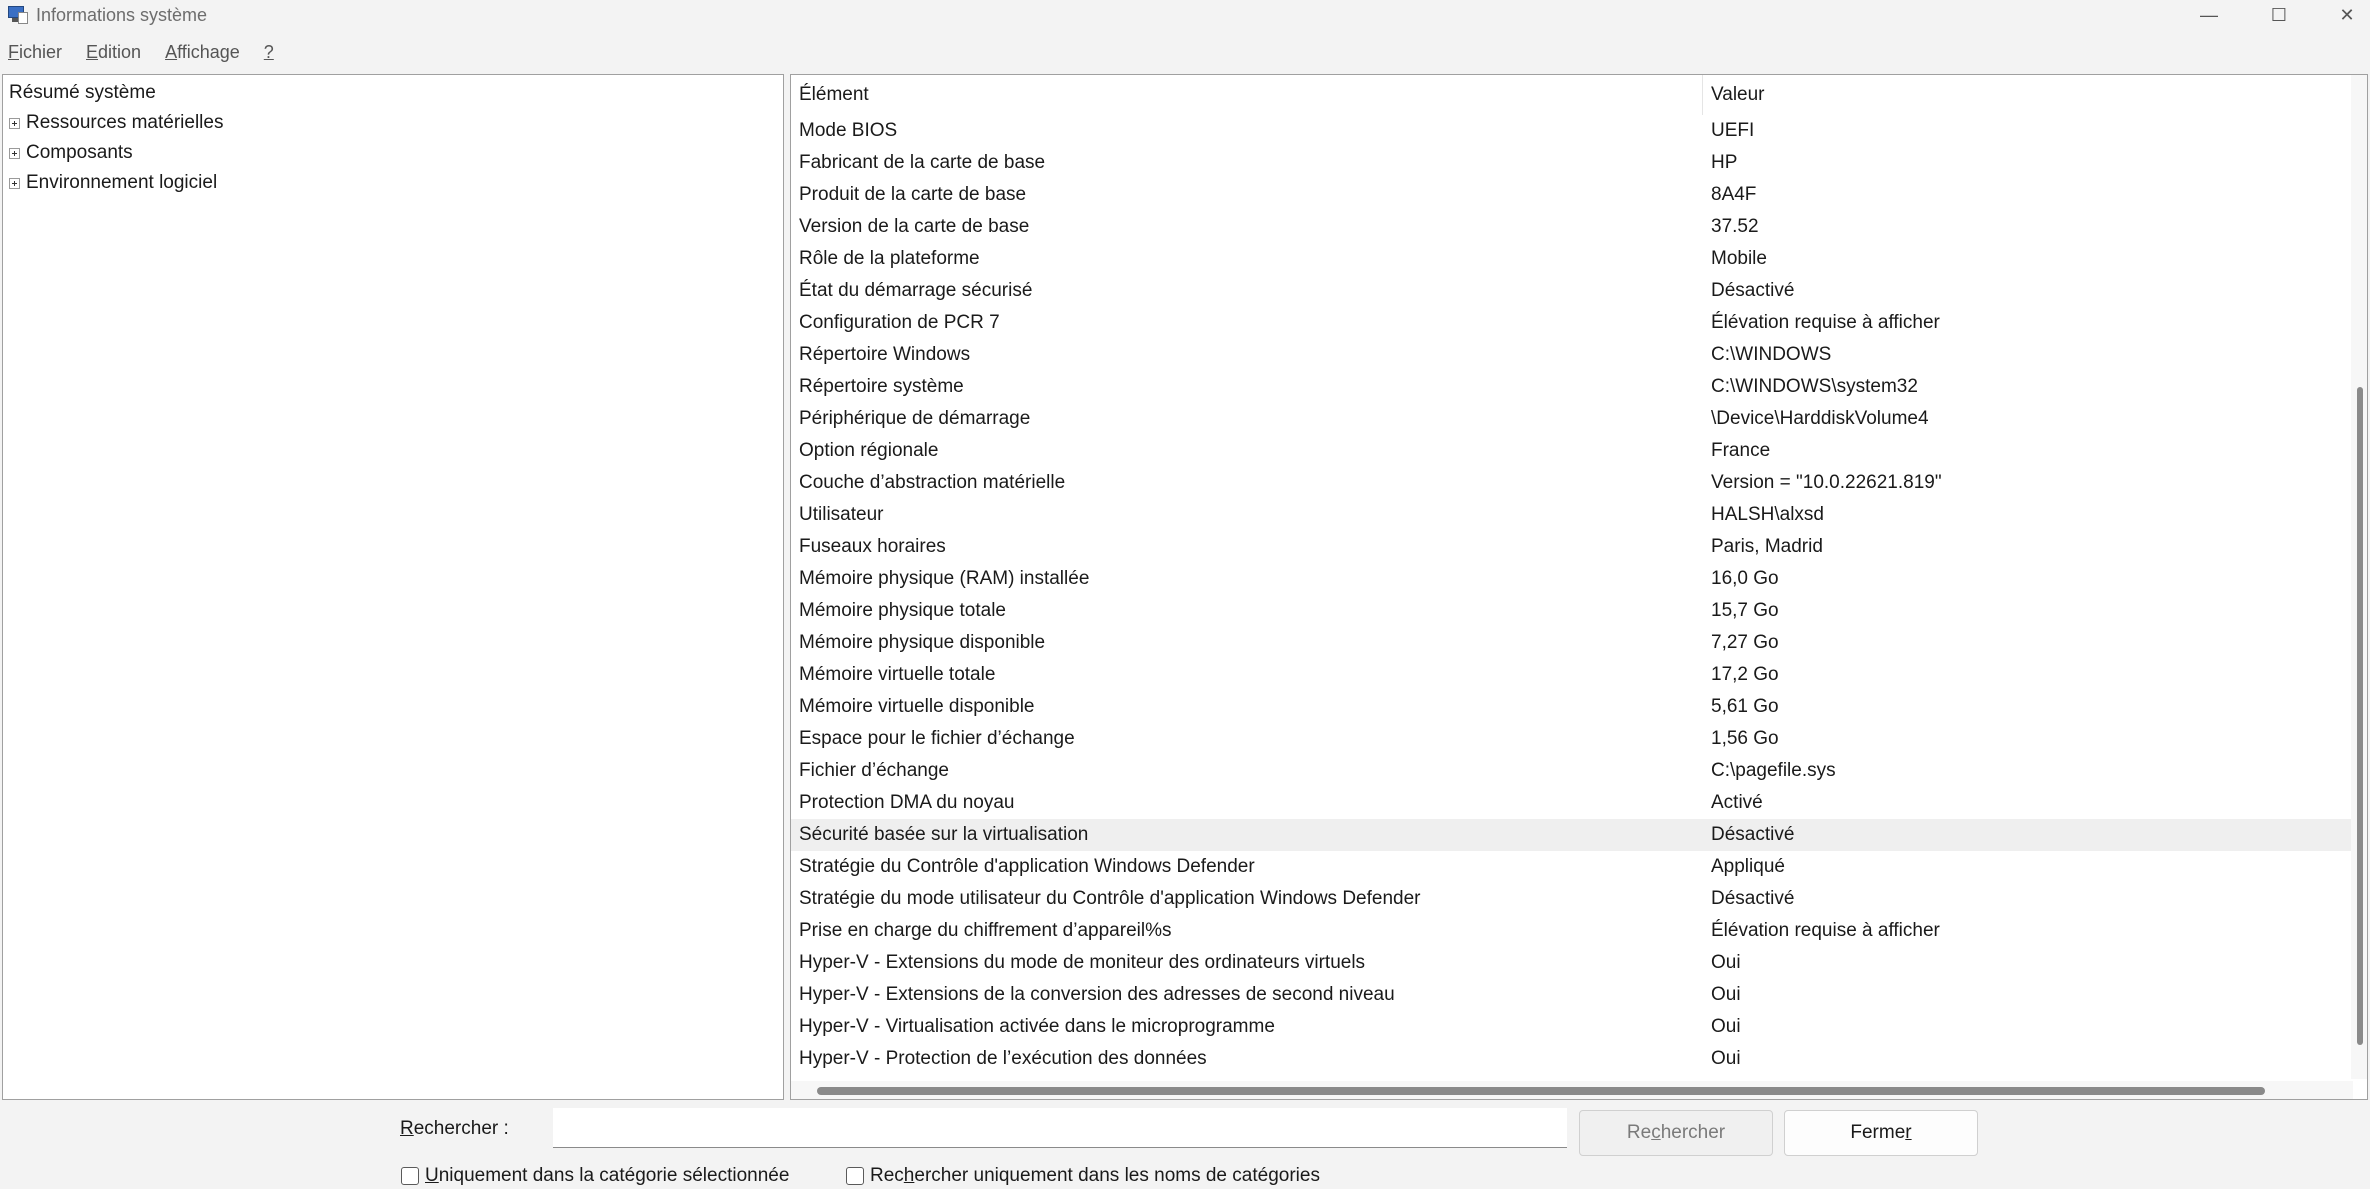  What do you see at coordinates (885, 354) in the screenshot?
I see `row-element: Répertoire Windows` at bounding box center [885, 354].